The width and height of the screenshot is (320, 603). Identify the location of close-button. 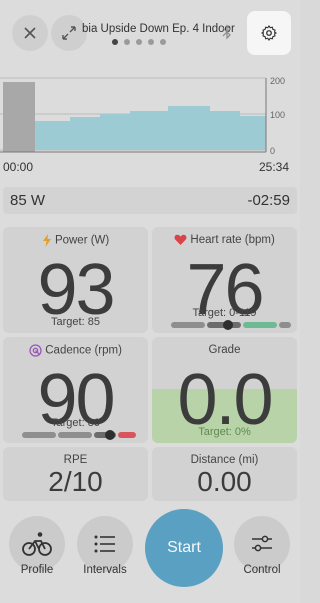
(30, 33).